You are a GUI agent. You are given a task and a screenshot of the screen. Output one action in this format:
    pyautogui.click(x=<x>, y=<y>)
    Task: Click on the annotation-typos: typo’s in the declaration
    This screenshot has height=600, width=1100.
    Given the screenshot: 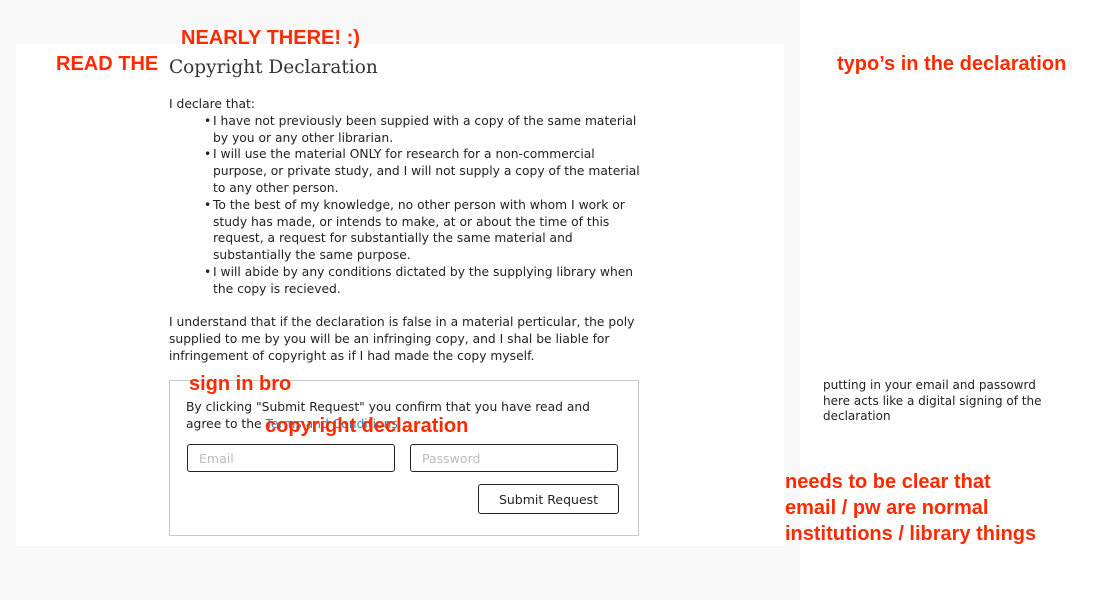 What is the action you would take?
    pyautogui.click(x=952, y=64)
    